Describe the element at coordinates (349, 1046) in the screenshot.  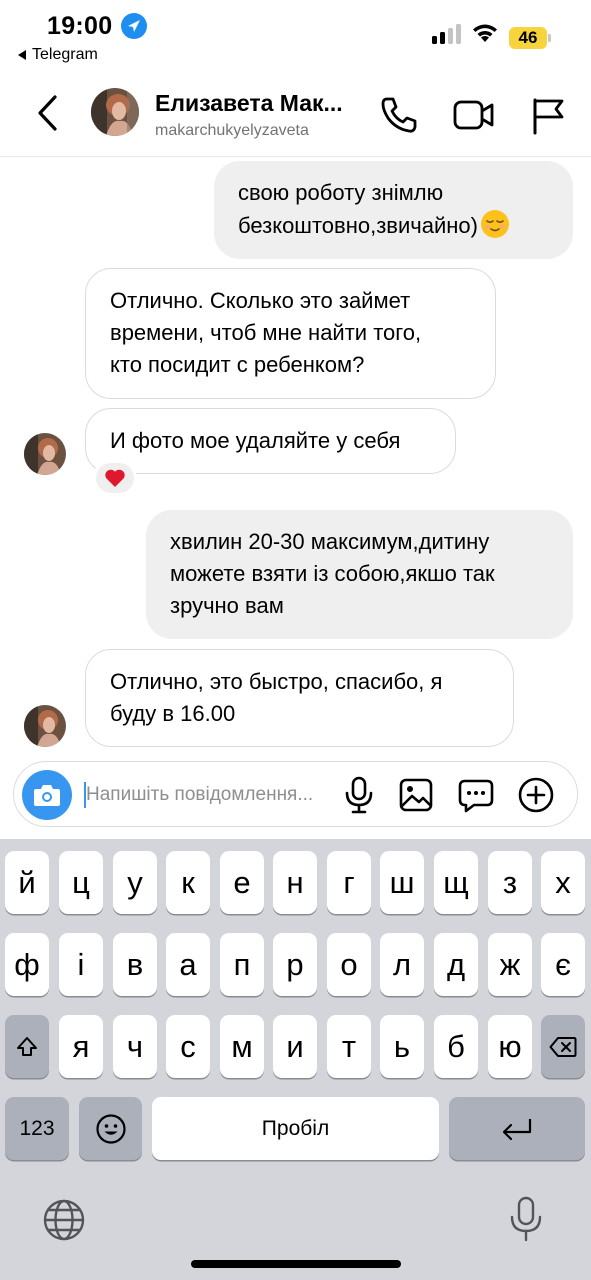
I see `key-letter: т` at that location.